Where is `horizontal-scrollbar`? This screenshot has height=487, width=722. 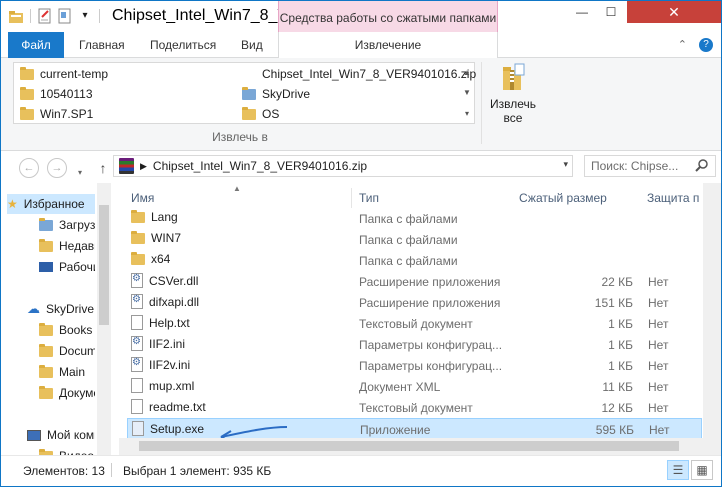
horizontal-scrollbar is located at coordinates (411, 446).